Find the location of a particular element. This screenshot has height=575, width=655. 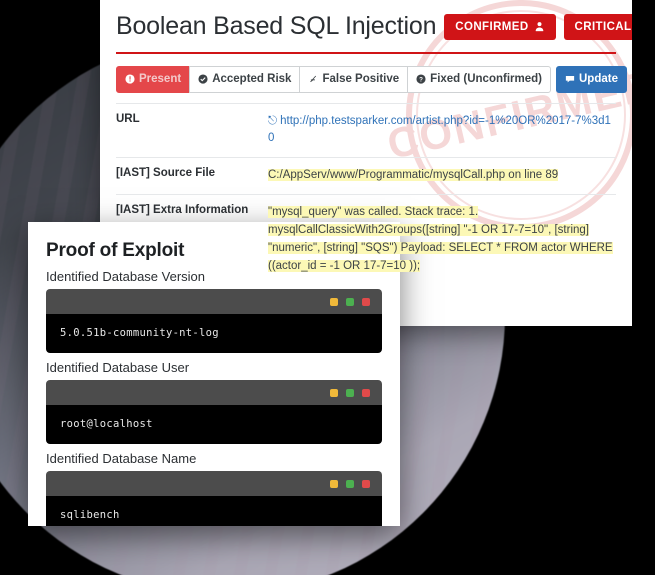

status-button-fixed-unconfirmed: ? Fixed (Unconfirmed) is located at coordinates (479, 79).